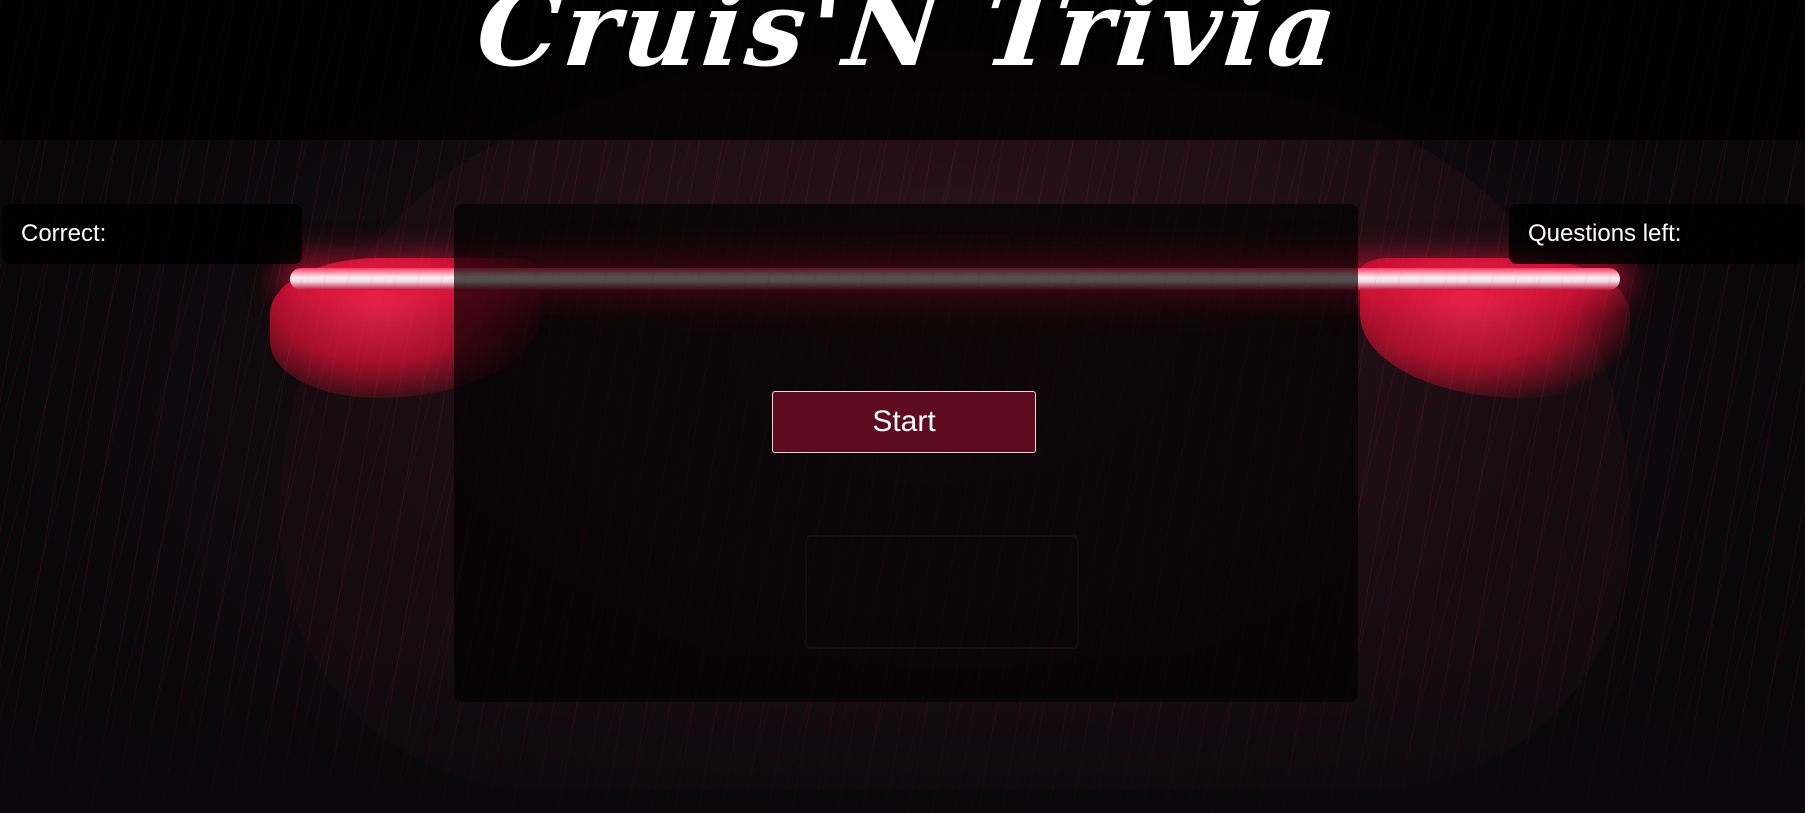 The image size is (1805, 813). I want to click on correct-label: Correct:, so click(64, 233).